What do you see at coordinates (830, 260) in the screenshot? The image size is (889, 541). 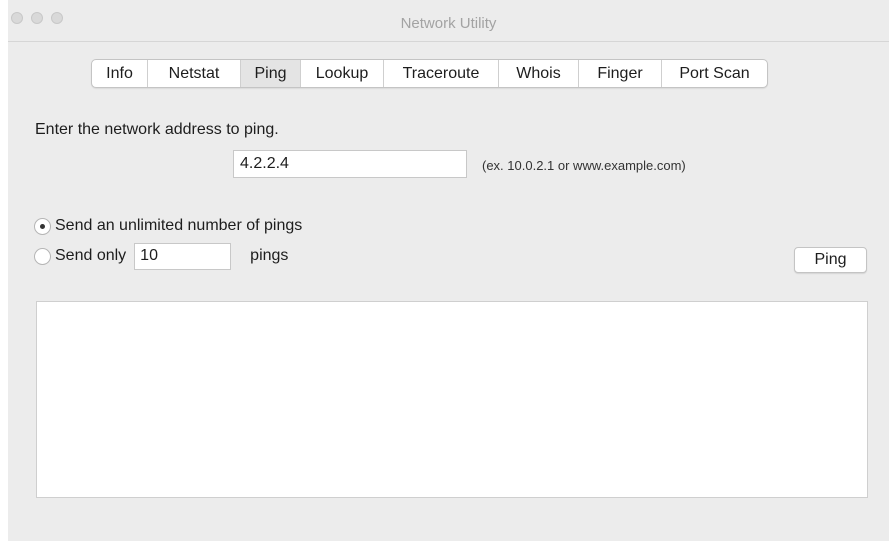 I see `ping-button: Ping` at bounding box center [830, 260].